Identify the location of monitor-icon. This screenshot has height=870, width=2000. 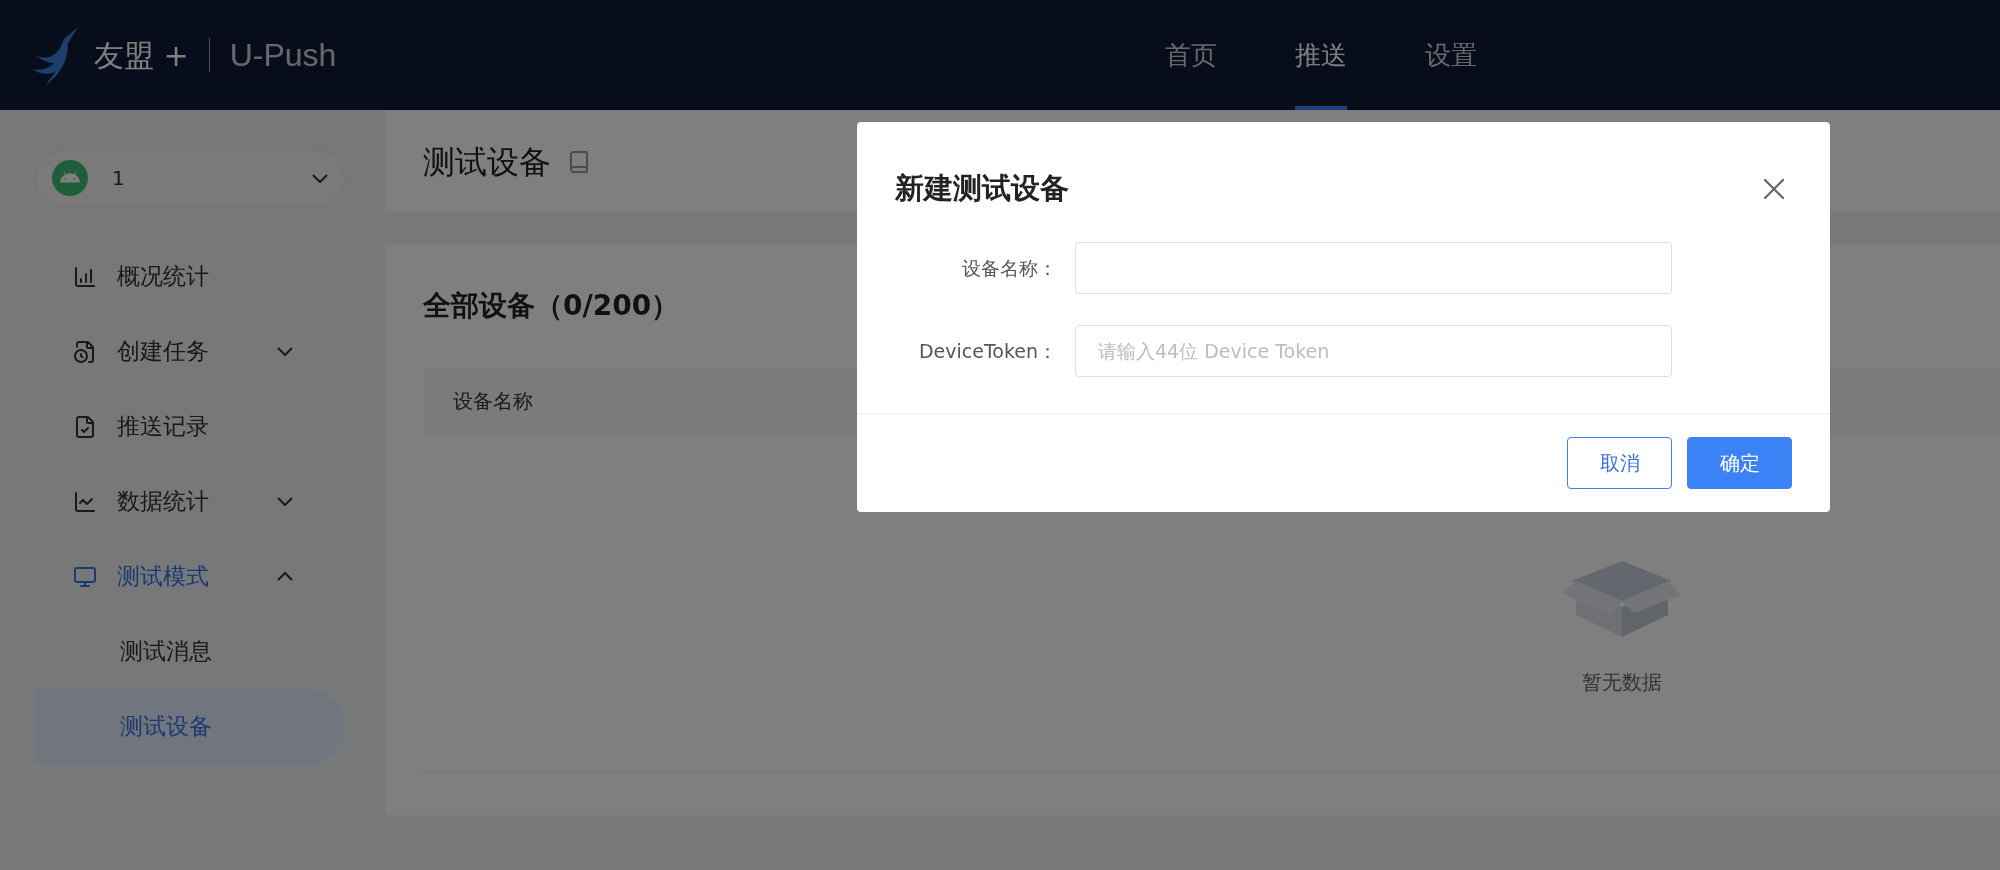
(85, 576).